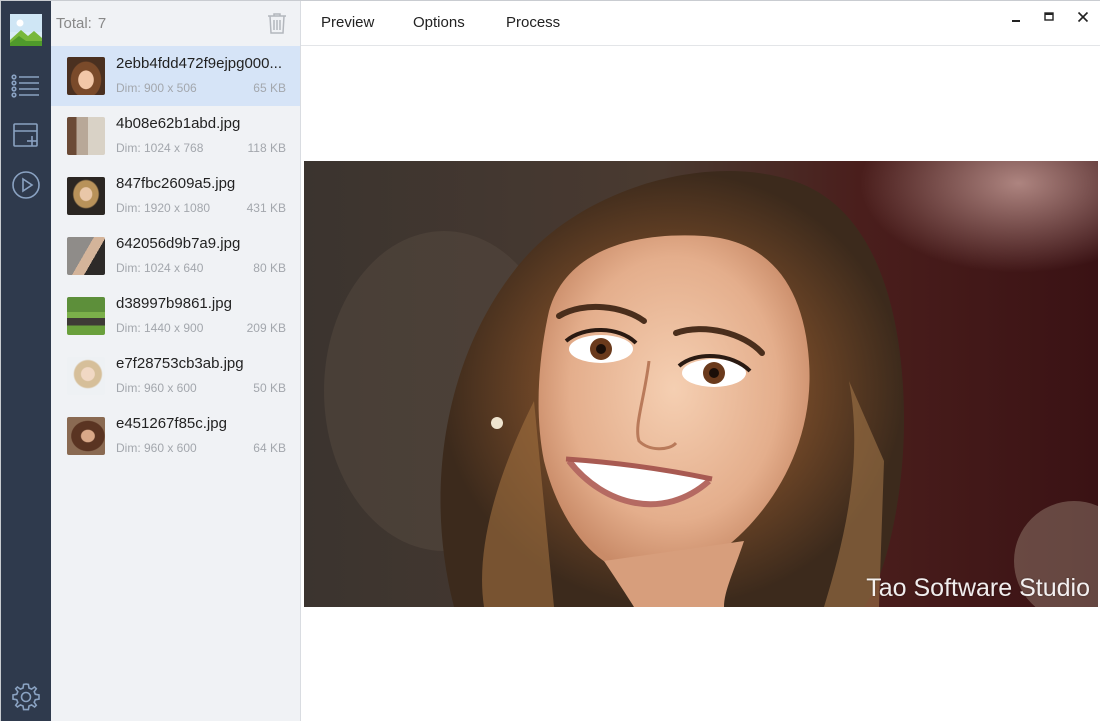 This screenshot has width=1100, height=721. What do you see at coordinates (26, 30) in the screenshot?
I see `image-app-logo-icon` at bounding box center [26, 30].